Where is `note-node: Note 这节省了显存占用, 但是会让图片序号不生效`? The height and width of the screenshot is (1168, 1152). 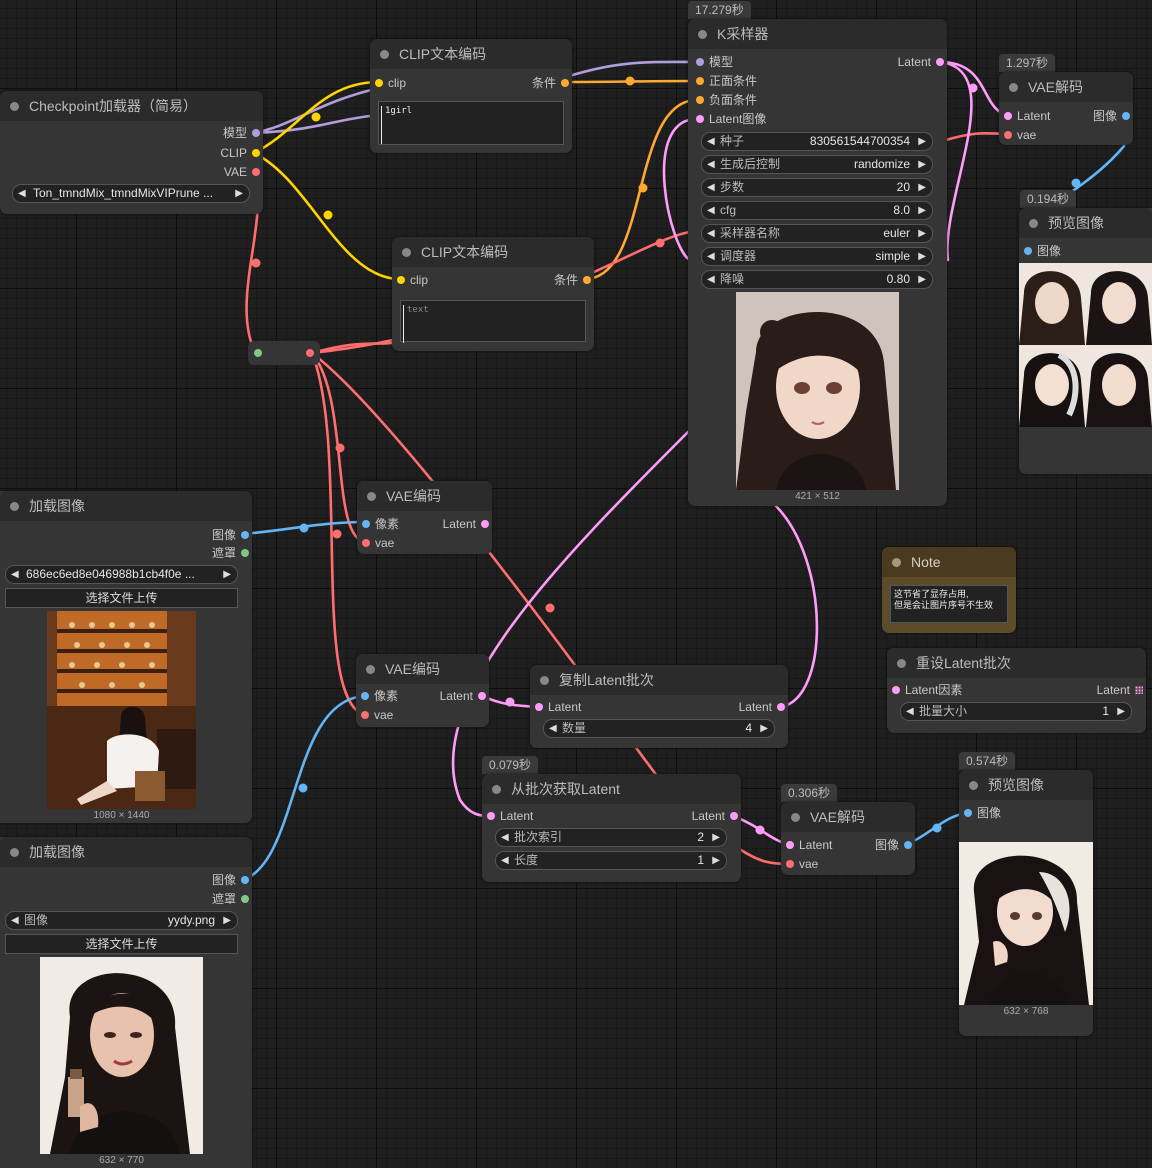 note-node: Note 这节省了显存占用, 但是会让图片序号不生效 is located at coordinates (949, 590).